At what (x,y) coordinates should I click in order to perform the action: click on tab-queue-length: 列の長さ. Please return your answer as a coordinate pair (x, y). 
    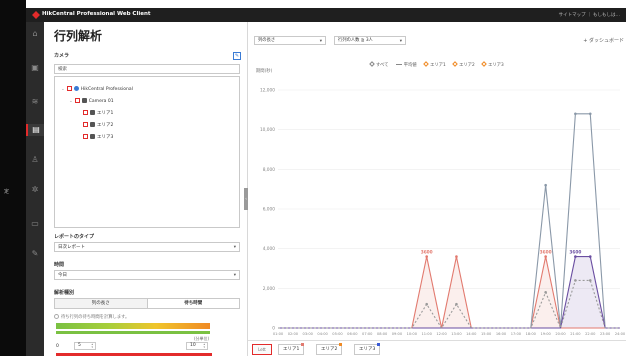
    Looking at the image, I should click on (101, 303).